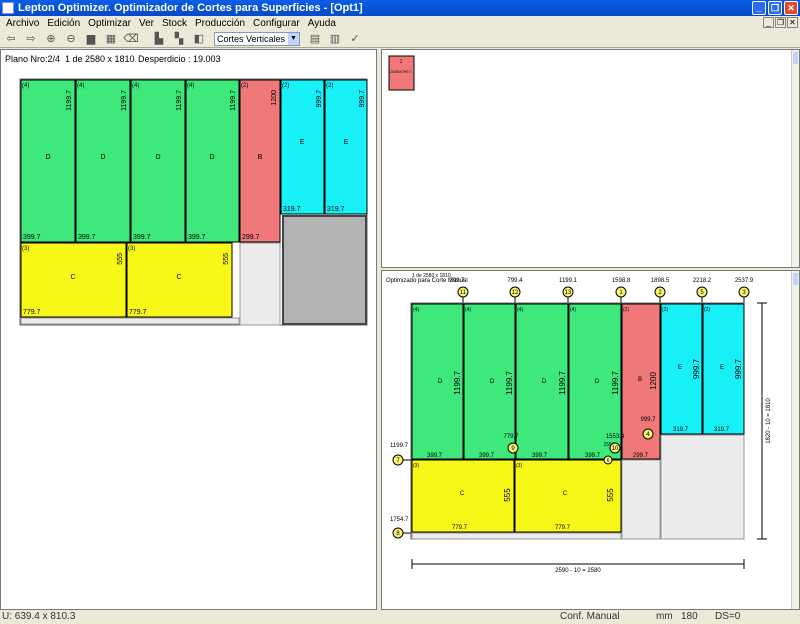 The image size is (800, 624). Describe the element at coordinates (260, 161) in the screenshot. I see `piece-B: (2) 1200 B 299.7` at that location.